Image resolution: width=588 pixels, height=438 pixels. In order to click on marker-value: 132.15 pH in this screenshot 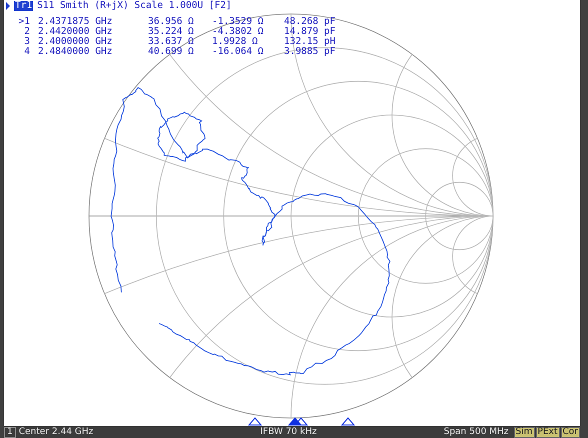, I will do `click(310, 42)`.